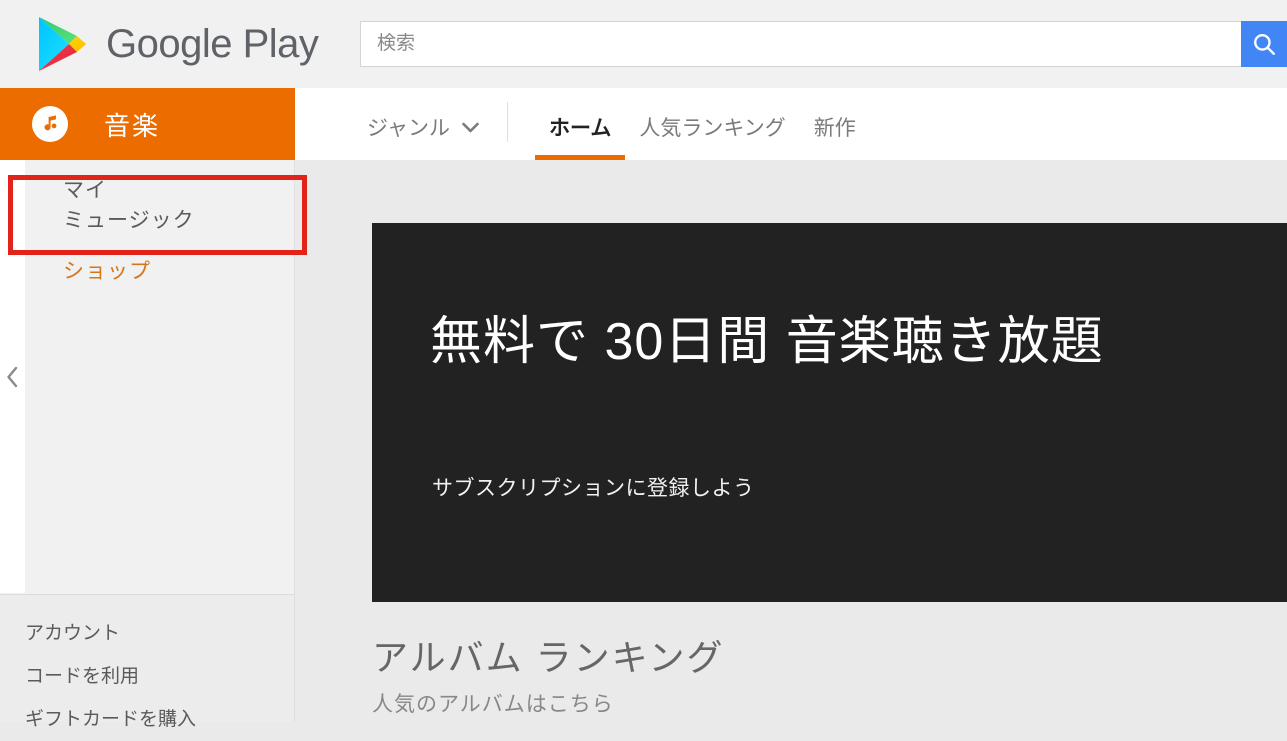  What do you see at coordinates (85, 190) in the screenshot?
I see `sidebar-item-my-music-line1: マイ` at bounding box center [85, 190].